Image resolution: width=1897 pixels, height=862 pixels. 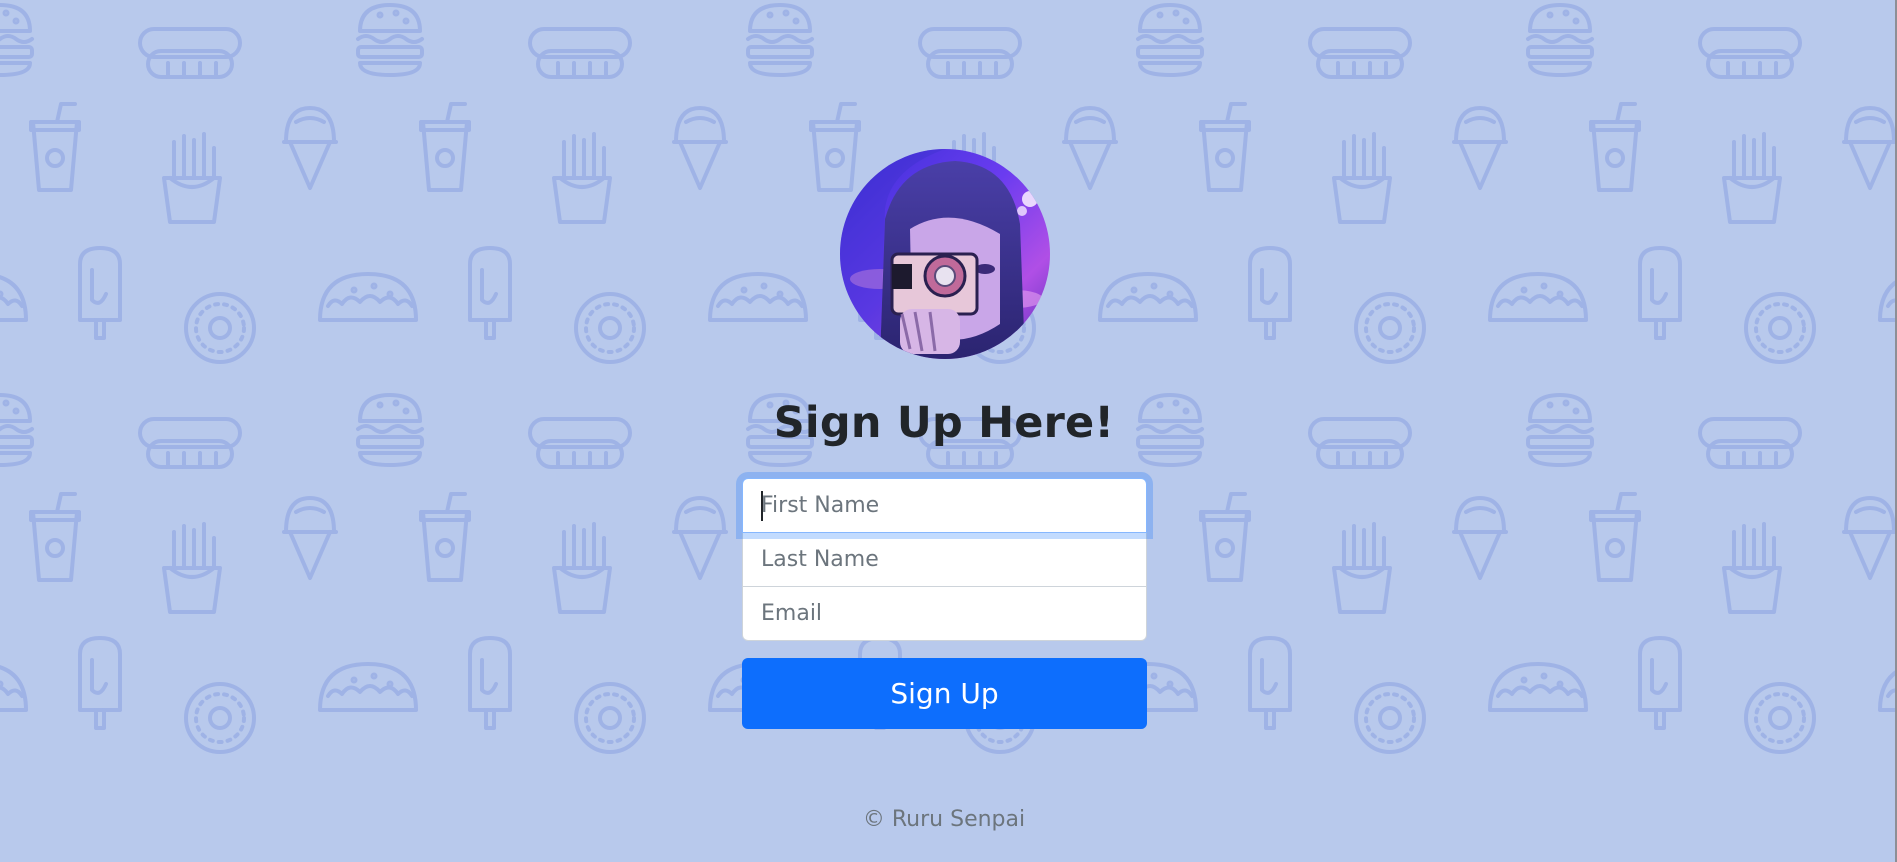 I want to click on text-cursor, so click(x=762, y=506).